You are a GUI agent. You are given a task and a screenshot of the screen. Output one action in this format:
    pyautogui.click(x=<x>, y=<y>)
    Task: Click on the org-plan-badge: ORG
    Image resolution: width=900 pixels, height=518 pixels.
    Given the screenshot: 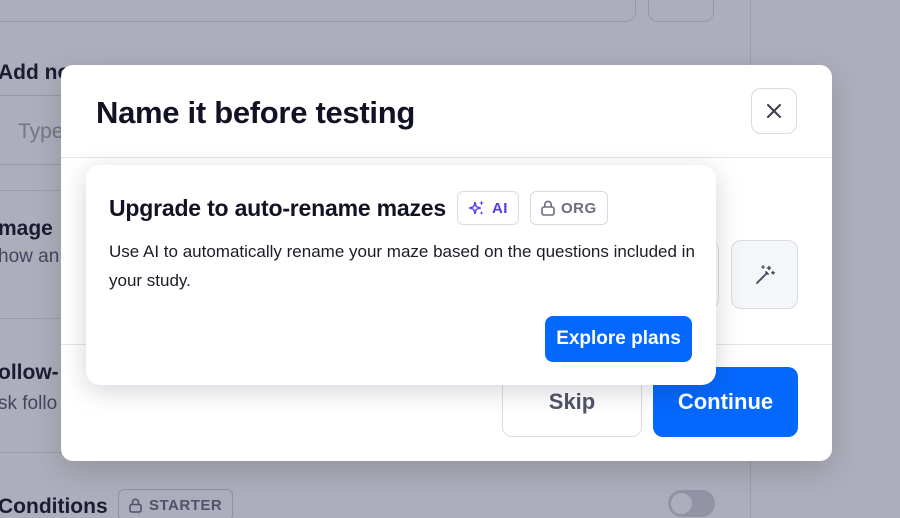 What is the action you would take?
    pyautogui.click(x=568, y=208)
    